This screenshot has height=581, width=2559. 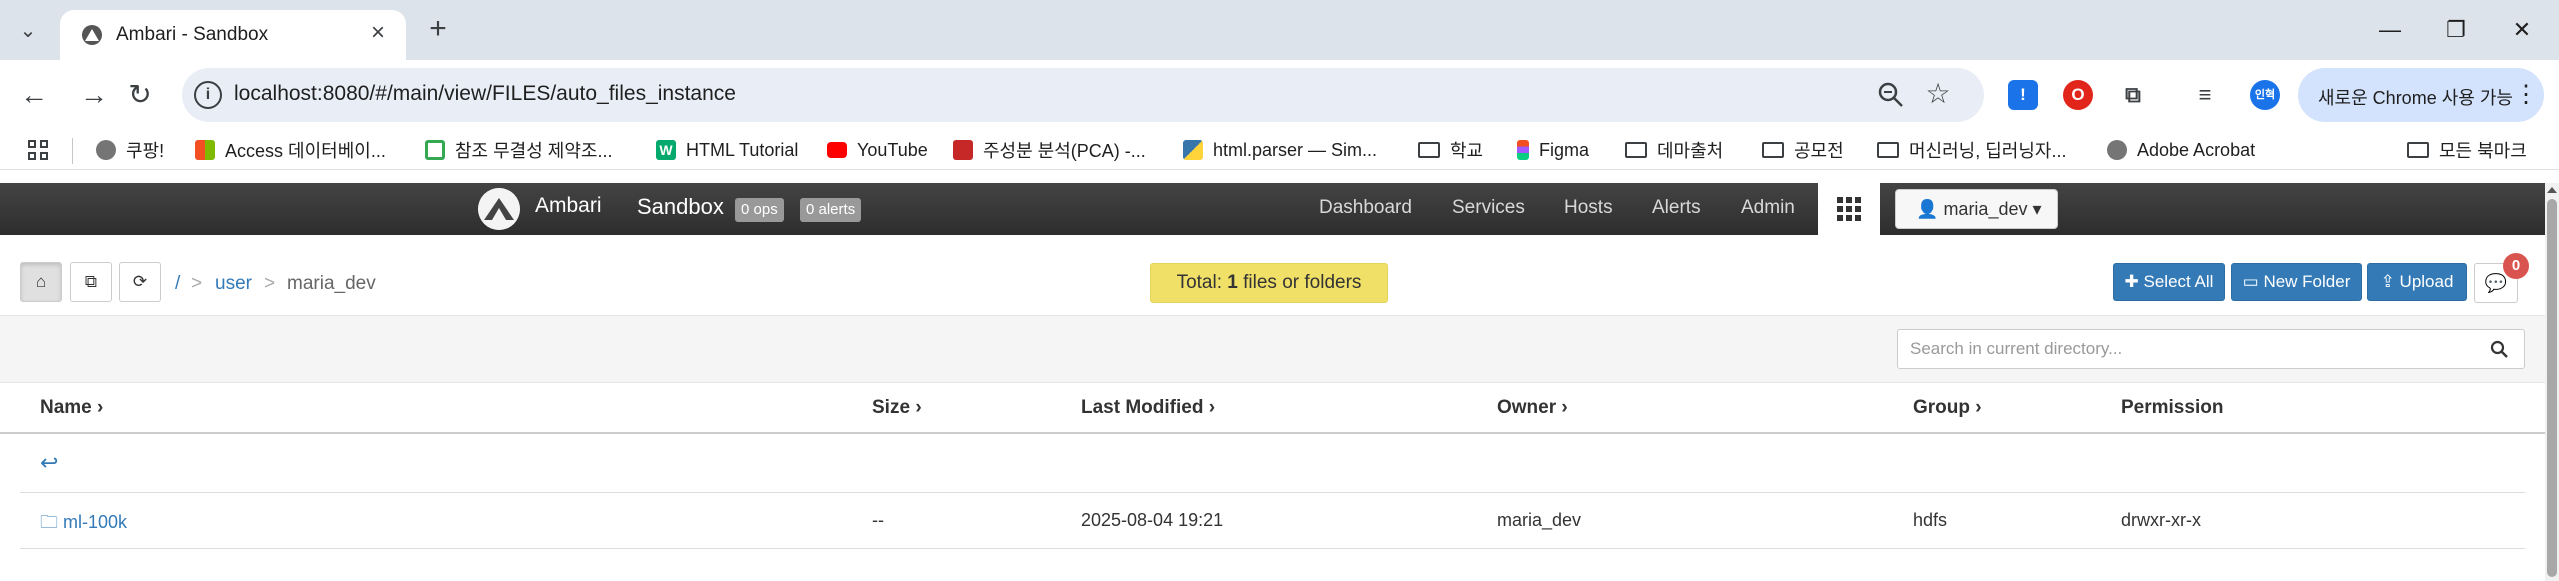 I want to click on bookmark-adobe-acrobat: Adobe Acrobat, so click(x=2181, y=150).